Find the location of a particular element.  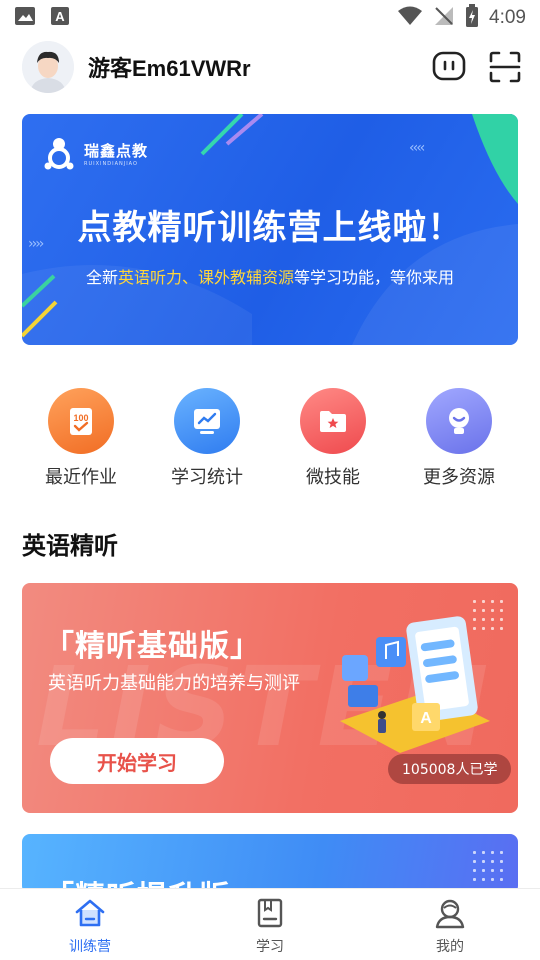

header: 游客Em61VWRr is located at coordinates (272, 67).